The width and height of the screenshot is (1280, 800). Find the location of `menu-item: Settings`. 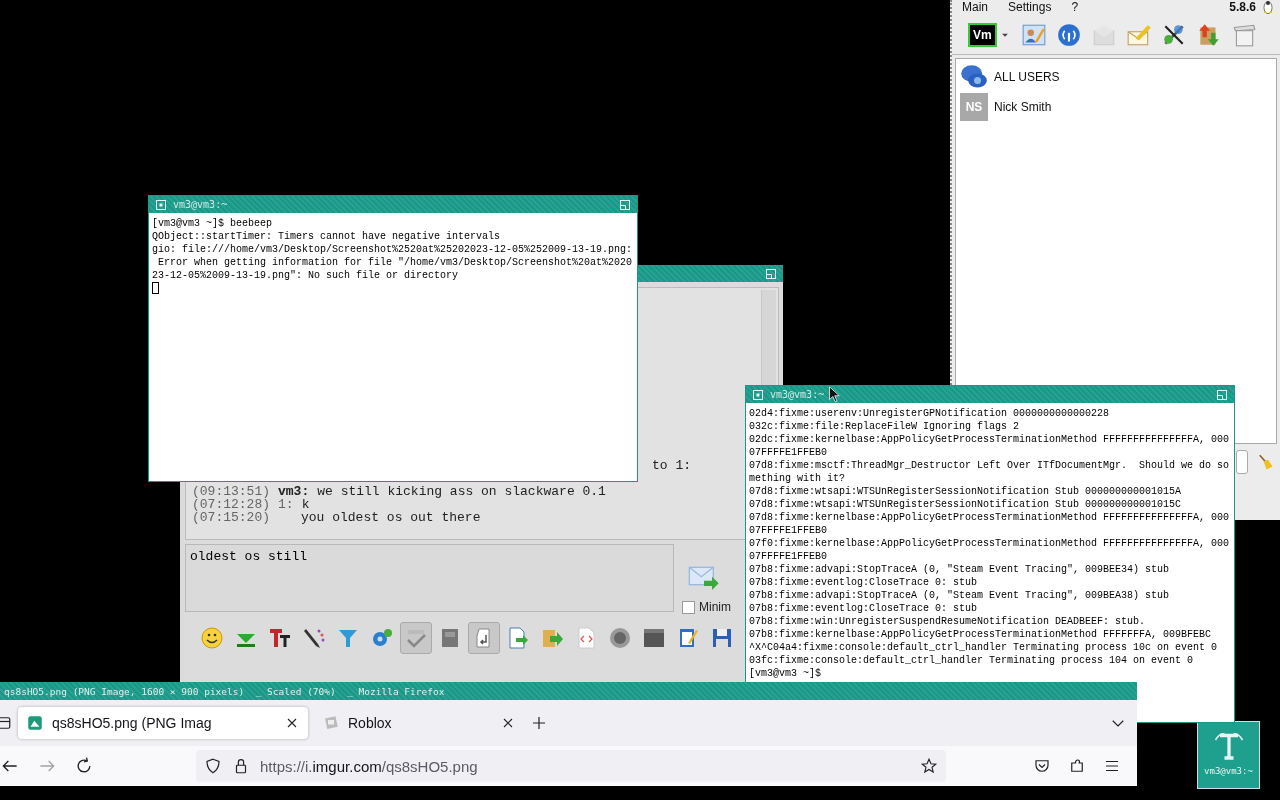

menu-item: Settings is located at coordinates (1030, 7).